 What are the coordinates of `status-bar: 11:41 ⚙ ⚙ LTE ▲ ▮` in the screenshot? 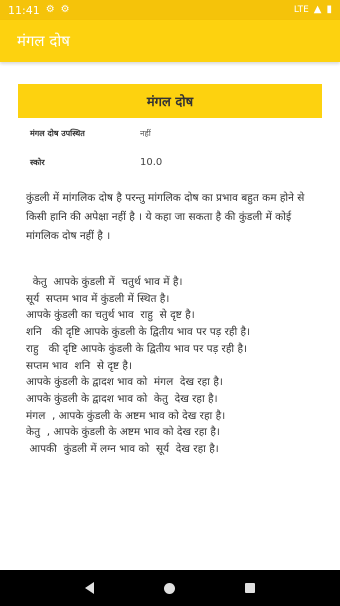 It's located at (170, 10).